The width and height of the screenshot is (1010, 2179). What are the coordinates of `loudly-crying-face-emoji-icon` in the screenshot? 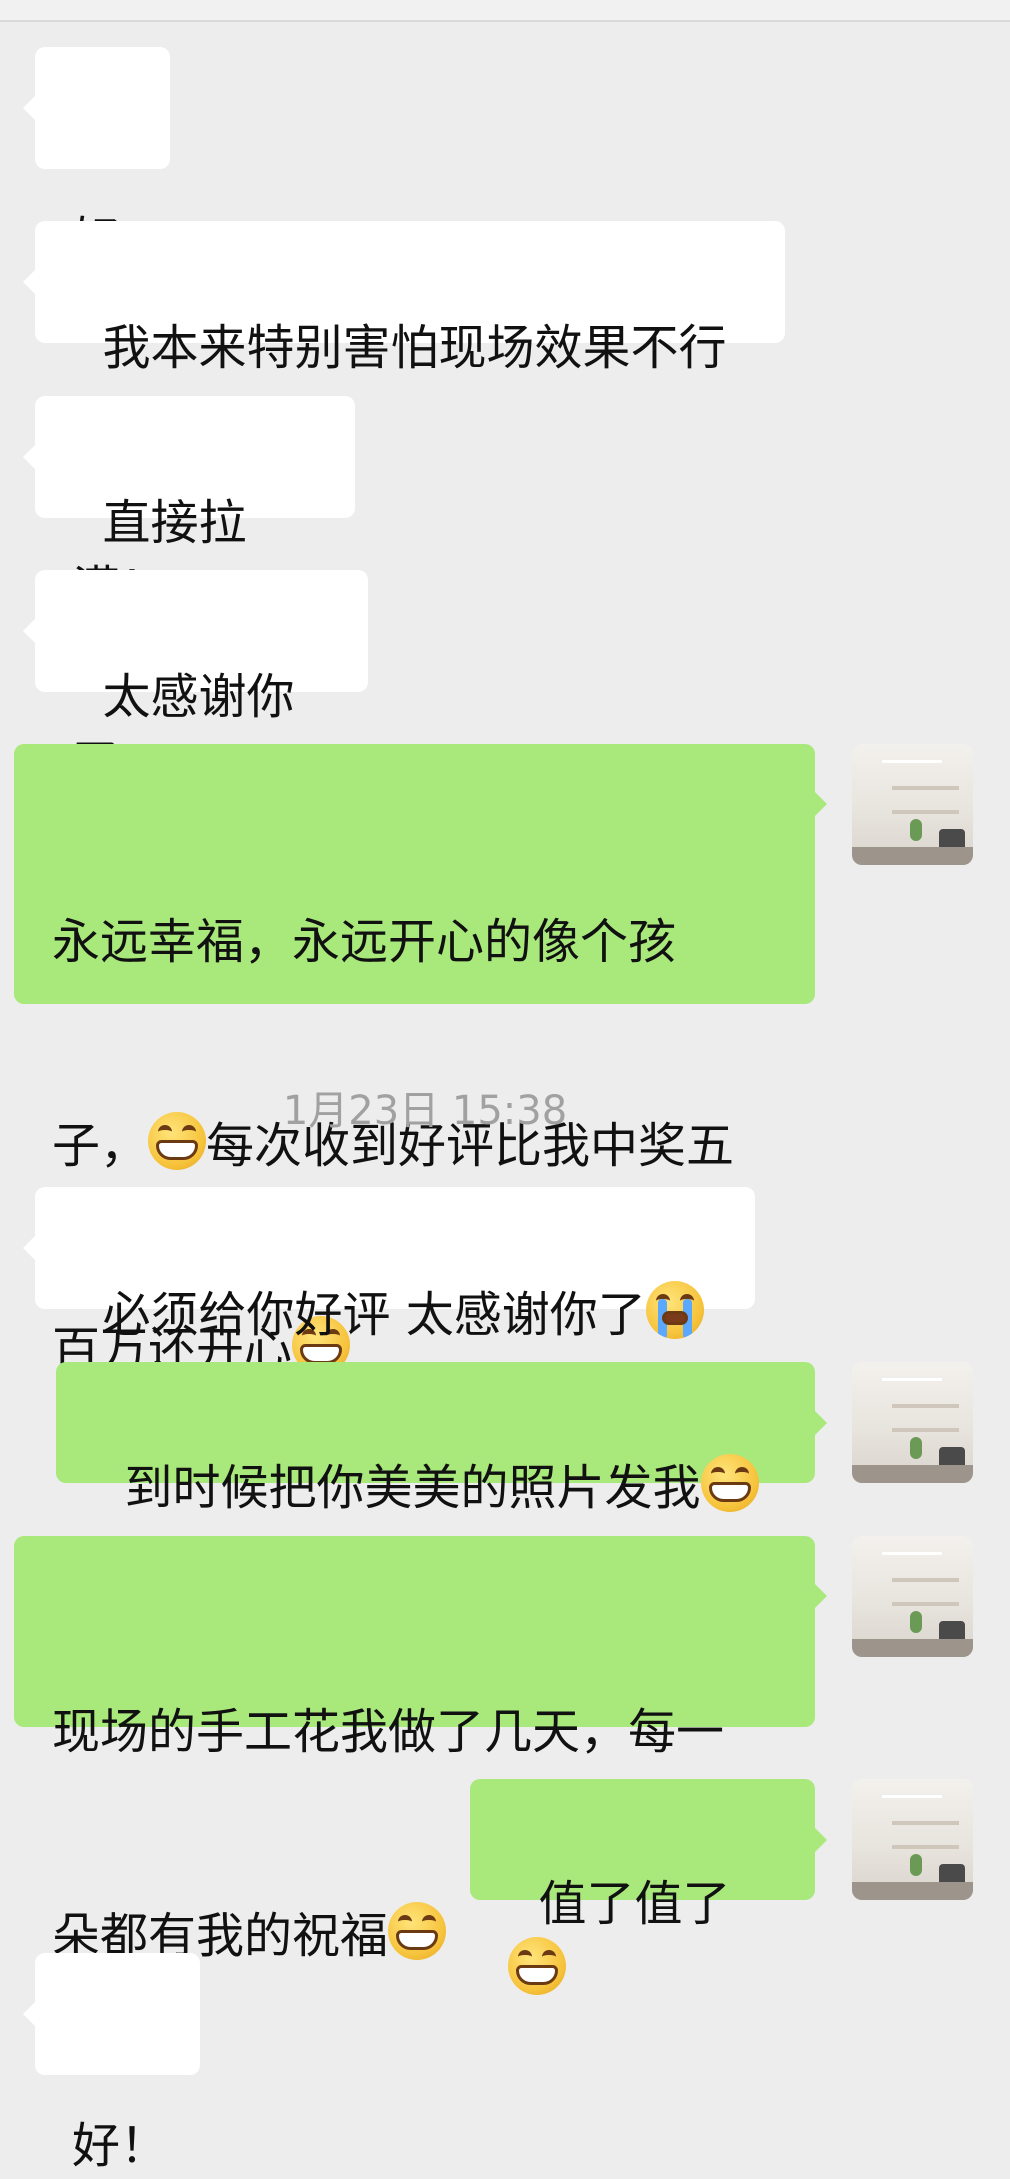 It's located at (674, 1310).